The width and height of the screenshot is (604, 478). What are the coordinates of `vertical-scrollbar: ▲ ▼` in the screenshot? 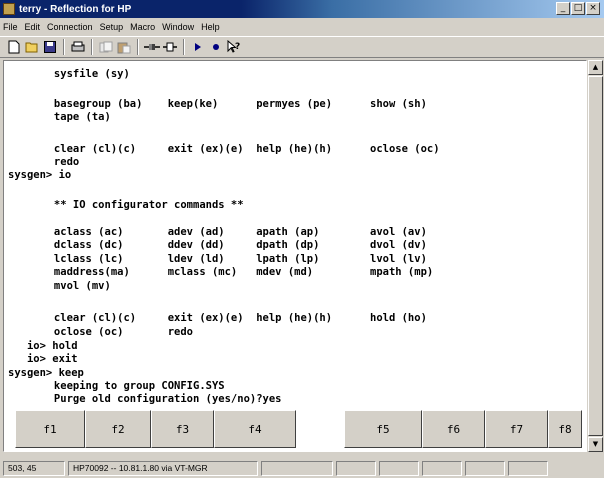 It's located at (595, 256).